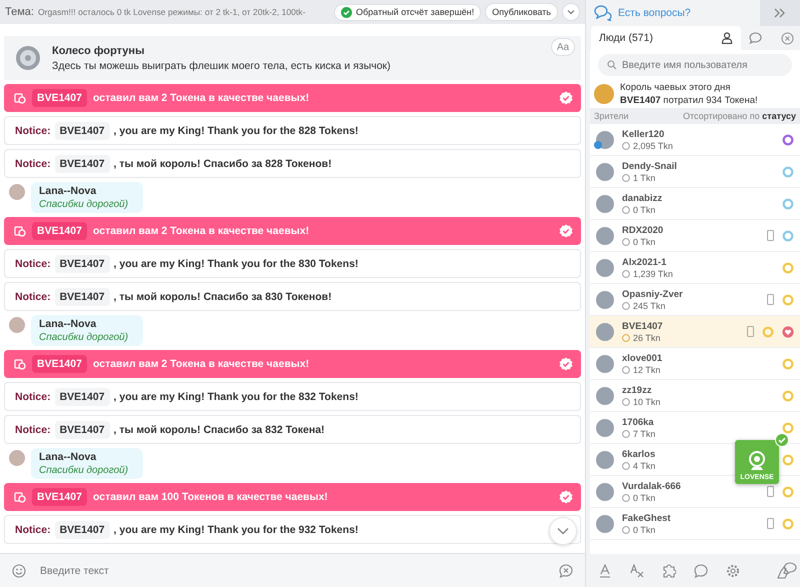 This screenshot has height=587, width=800. What do you see at coordinates (695, 364) in the screenshot?
I see `viewer-row: xlove001 12 Tkn` at bounding box center [695, 364].